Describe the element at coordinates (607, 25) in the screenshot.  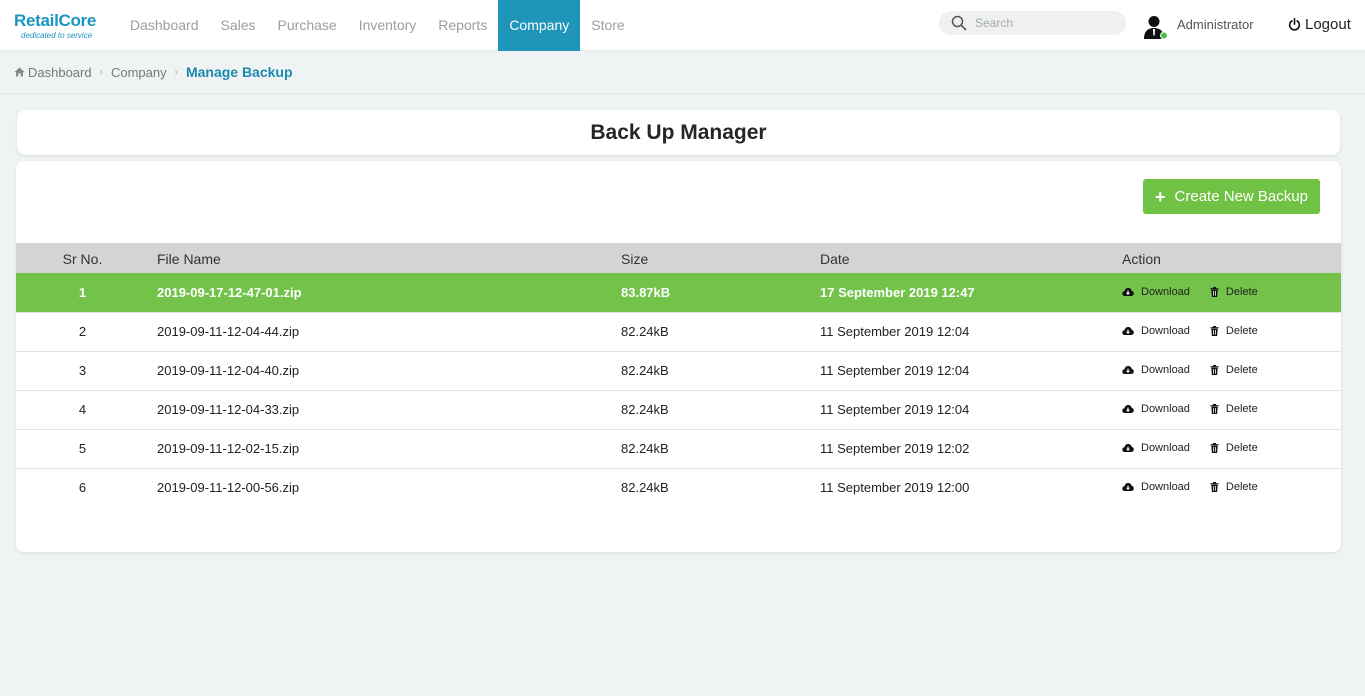
I see `nav-store: Store` at that location.